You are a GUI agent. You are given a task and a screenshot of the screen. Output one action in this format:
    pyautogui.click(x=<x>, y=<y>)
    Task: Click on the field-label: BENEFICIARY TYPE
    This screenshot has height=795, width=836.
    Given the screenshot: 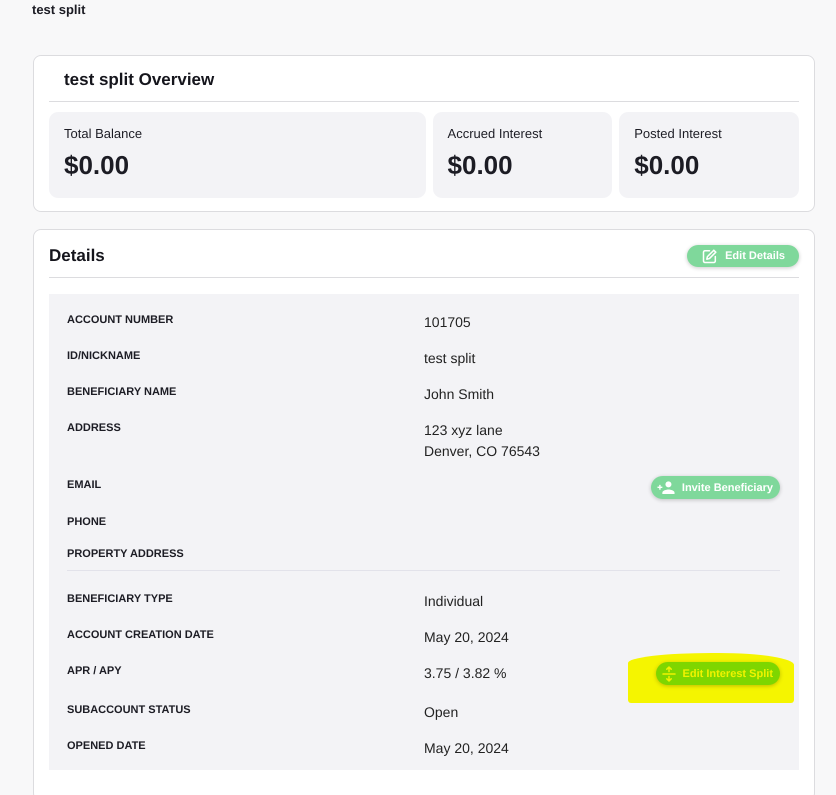 What is the action you would take?
    pyautogui.click(x=120, y=599)
    